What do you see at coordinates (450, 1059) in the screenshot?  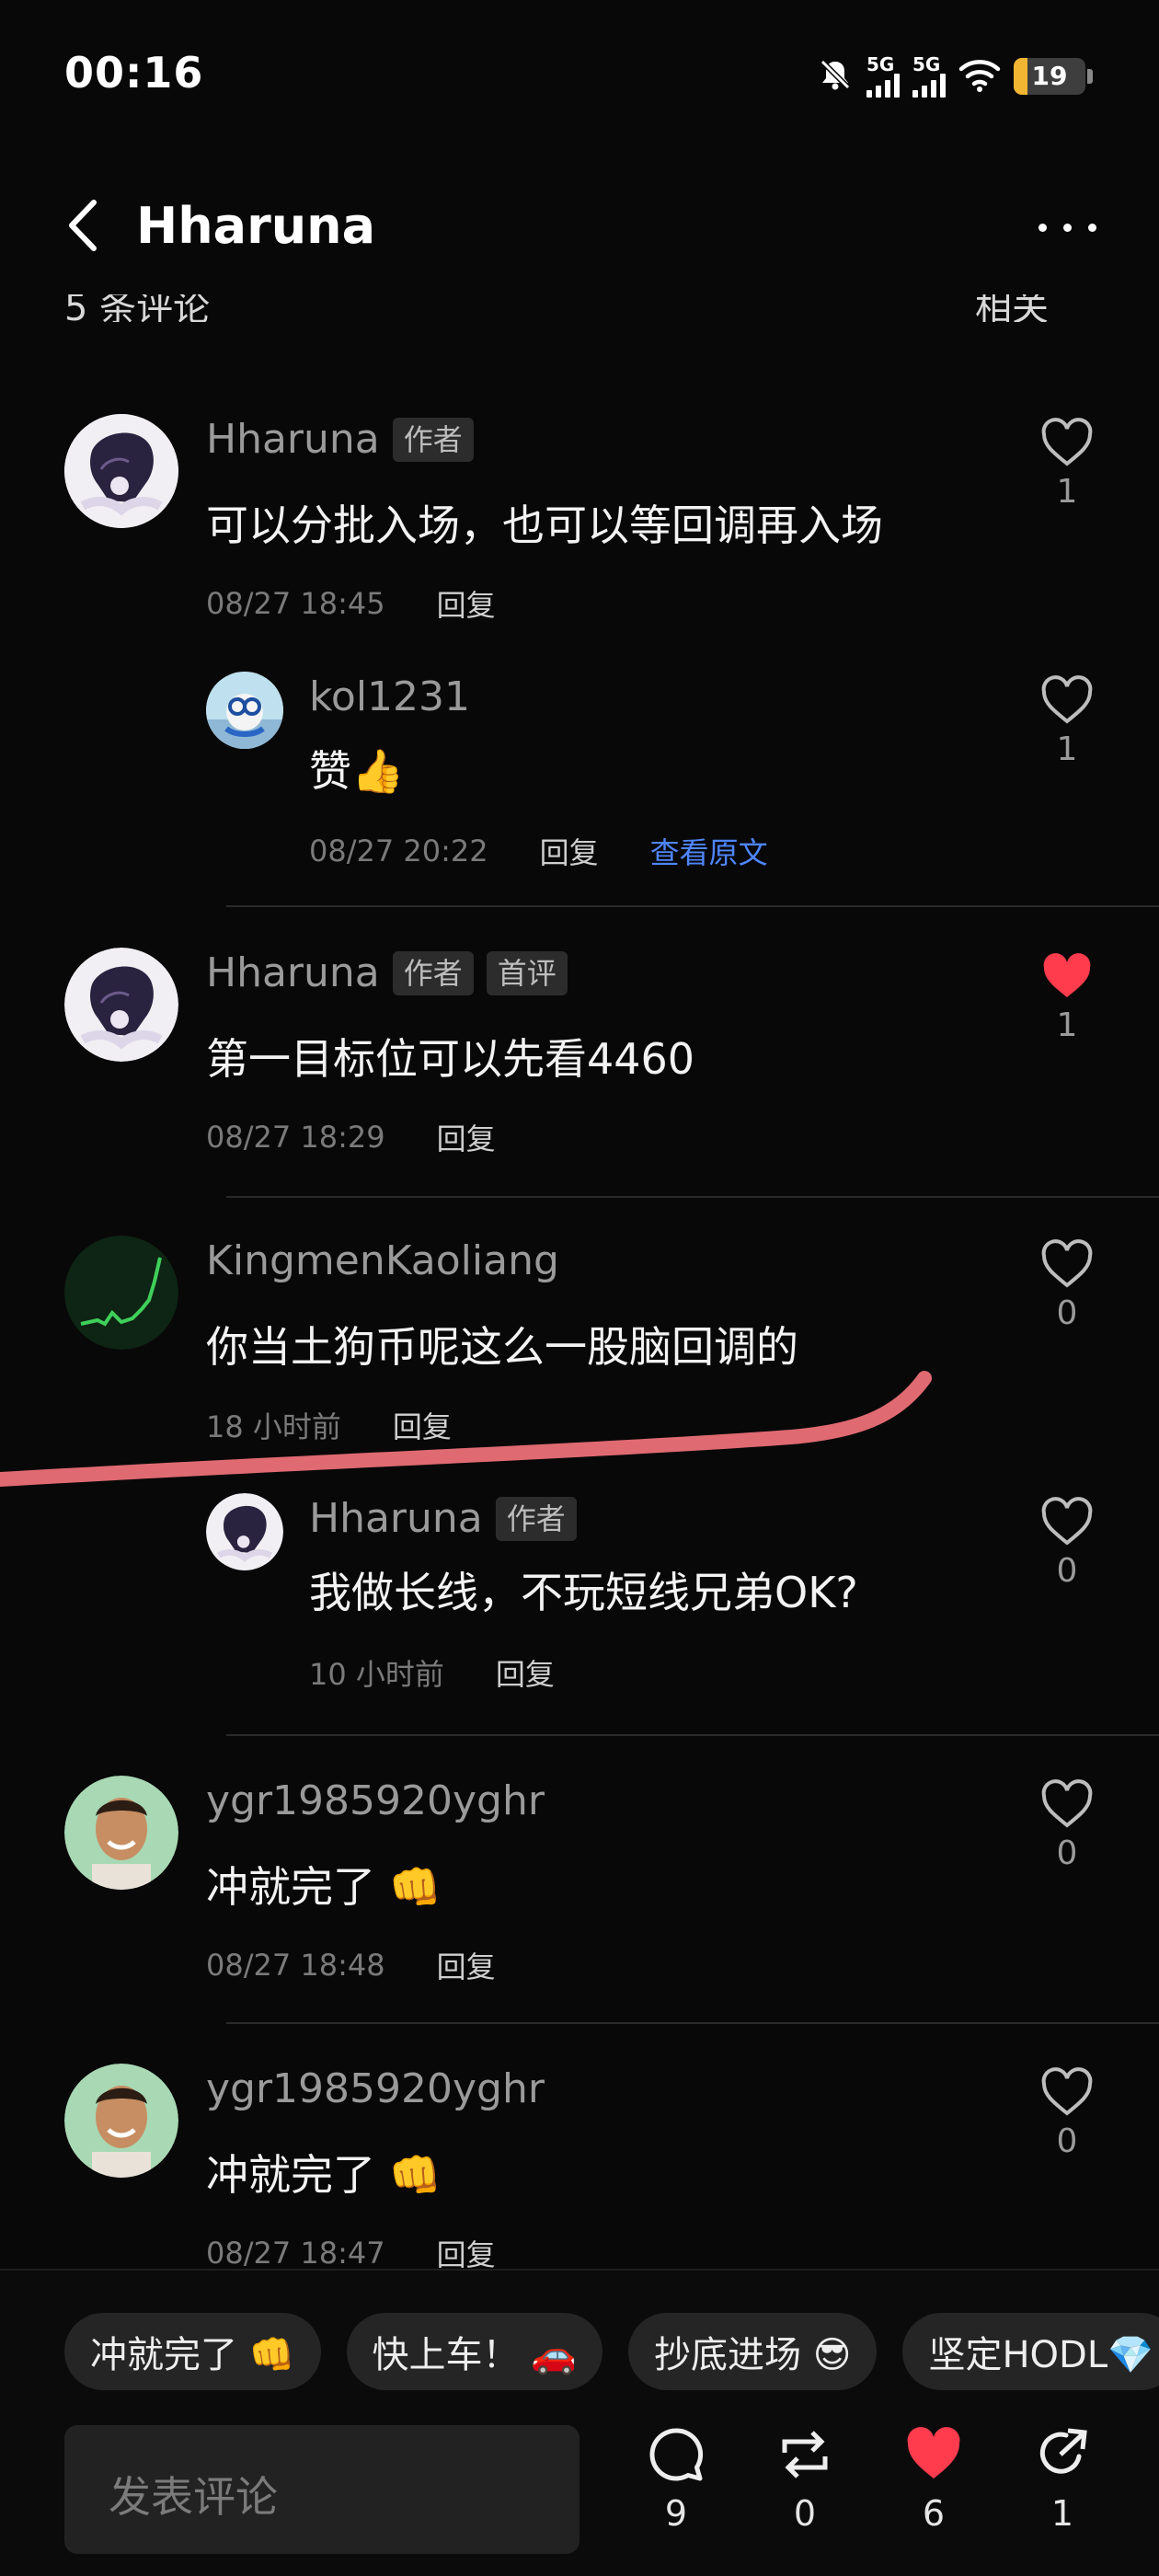 I see `comment-text: 第一目标位可以先看4460` at bounding box center [450, 1059].